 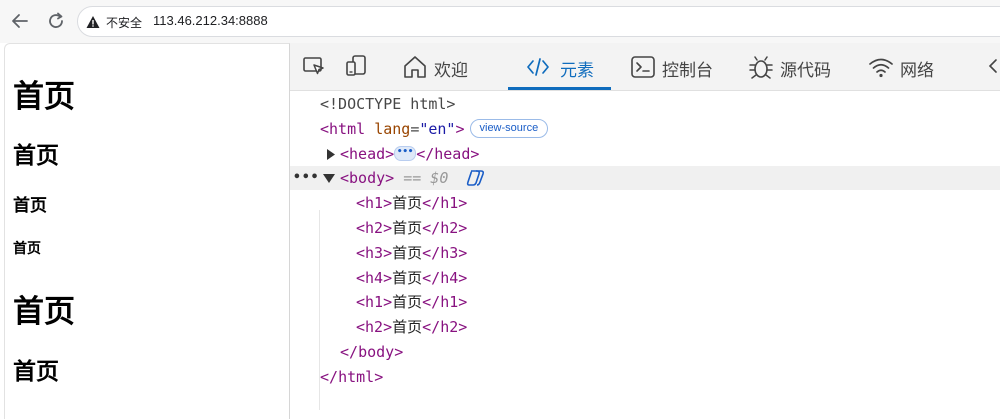 I want to click on tab-label: 控制台, so click(x=687, y=71).